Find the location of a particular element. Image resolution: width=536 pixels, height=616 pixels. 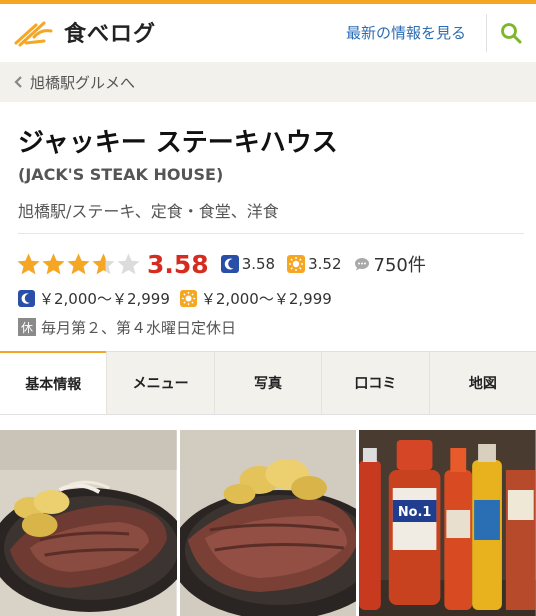

dinner-budget: ￥2,000～￥2,999 is located at coordinates (104, 298).